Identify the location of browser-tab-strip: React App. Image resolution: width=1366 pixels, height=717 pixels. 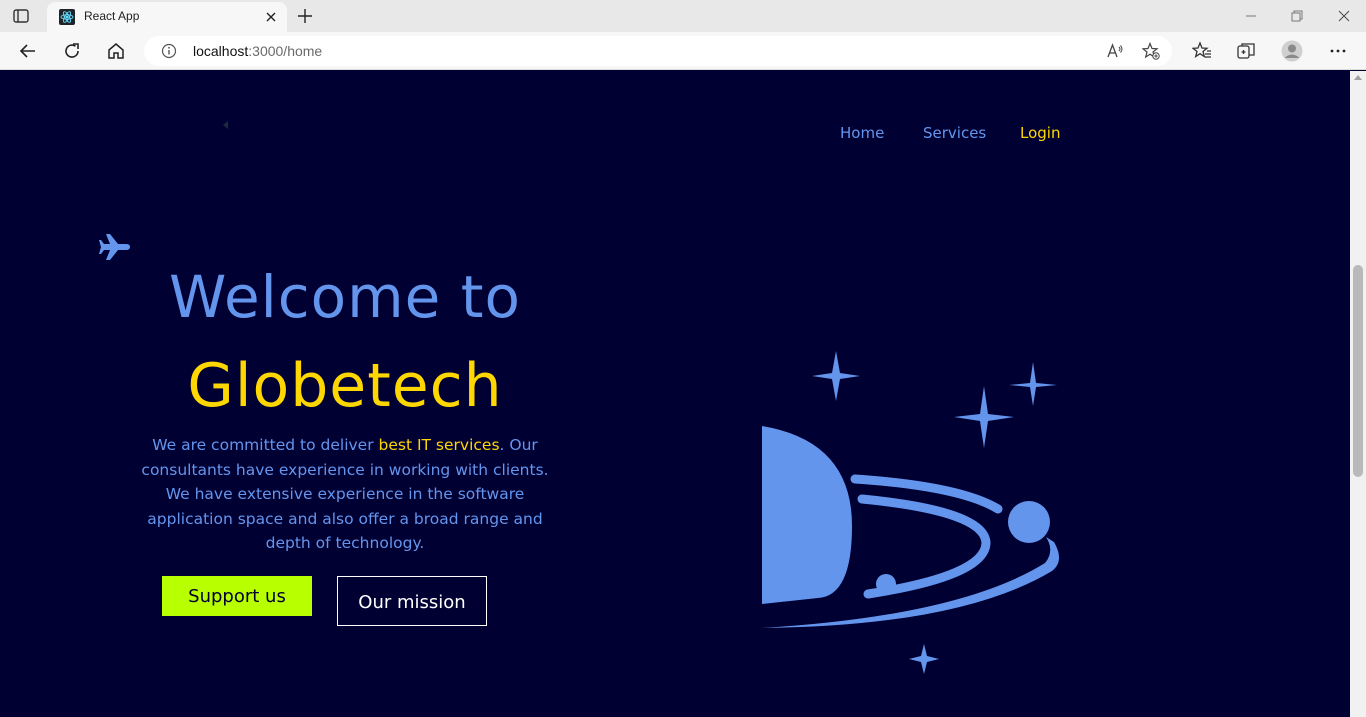
(683, 16).